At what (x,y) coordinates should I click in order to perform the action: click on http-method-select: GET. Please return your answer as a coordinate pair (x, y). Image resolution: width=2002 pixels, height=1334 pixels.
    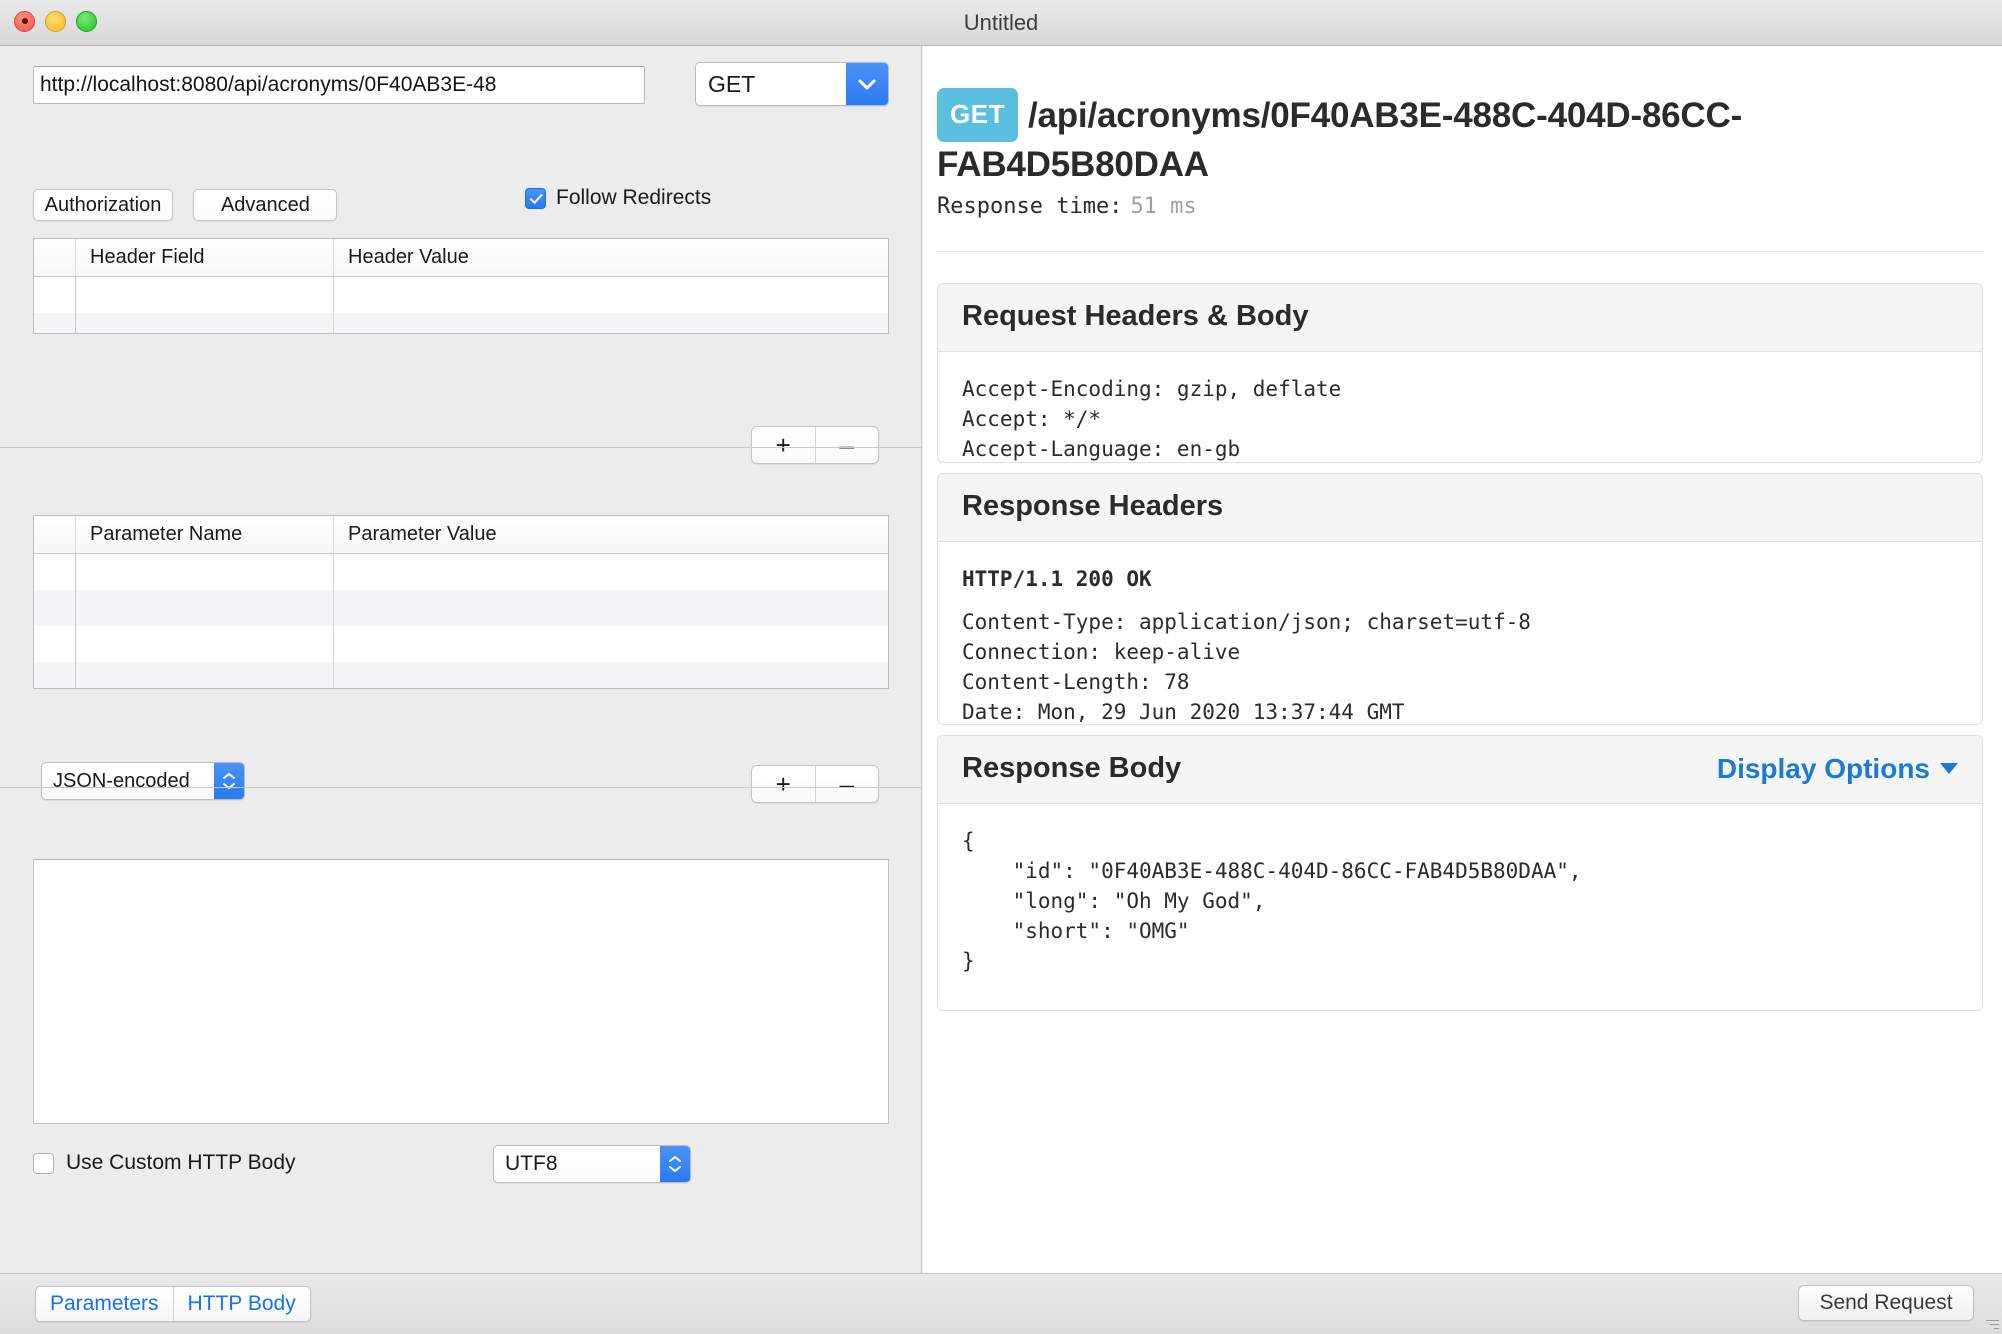
    Looking at the image, I should click on (792, 84).